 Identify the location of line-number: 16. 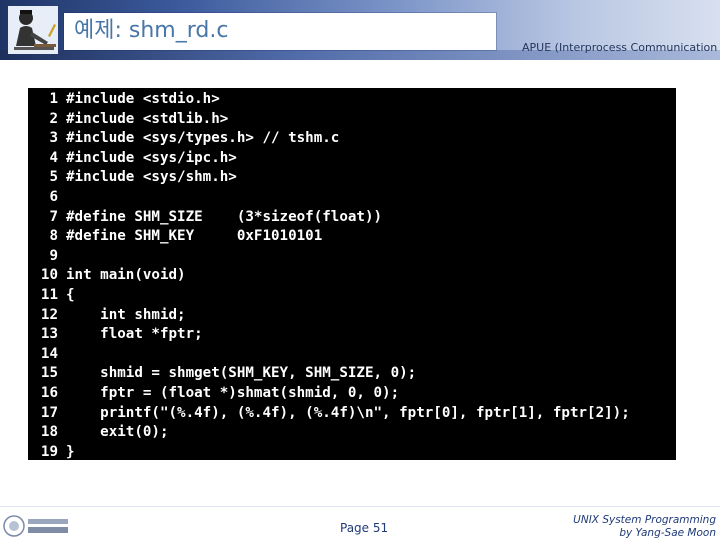
(49, 392).